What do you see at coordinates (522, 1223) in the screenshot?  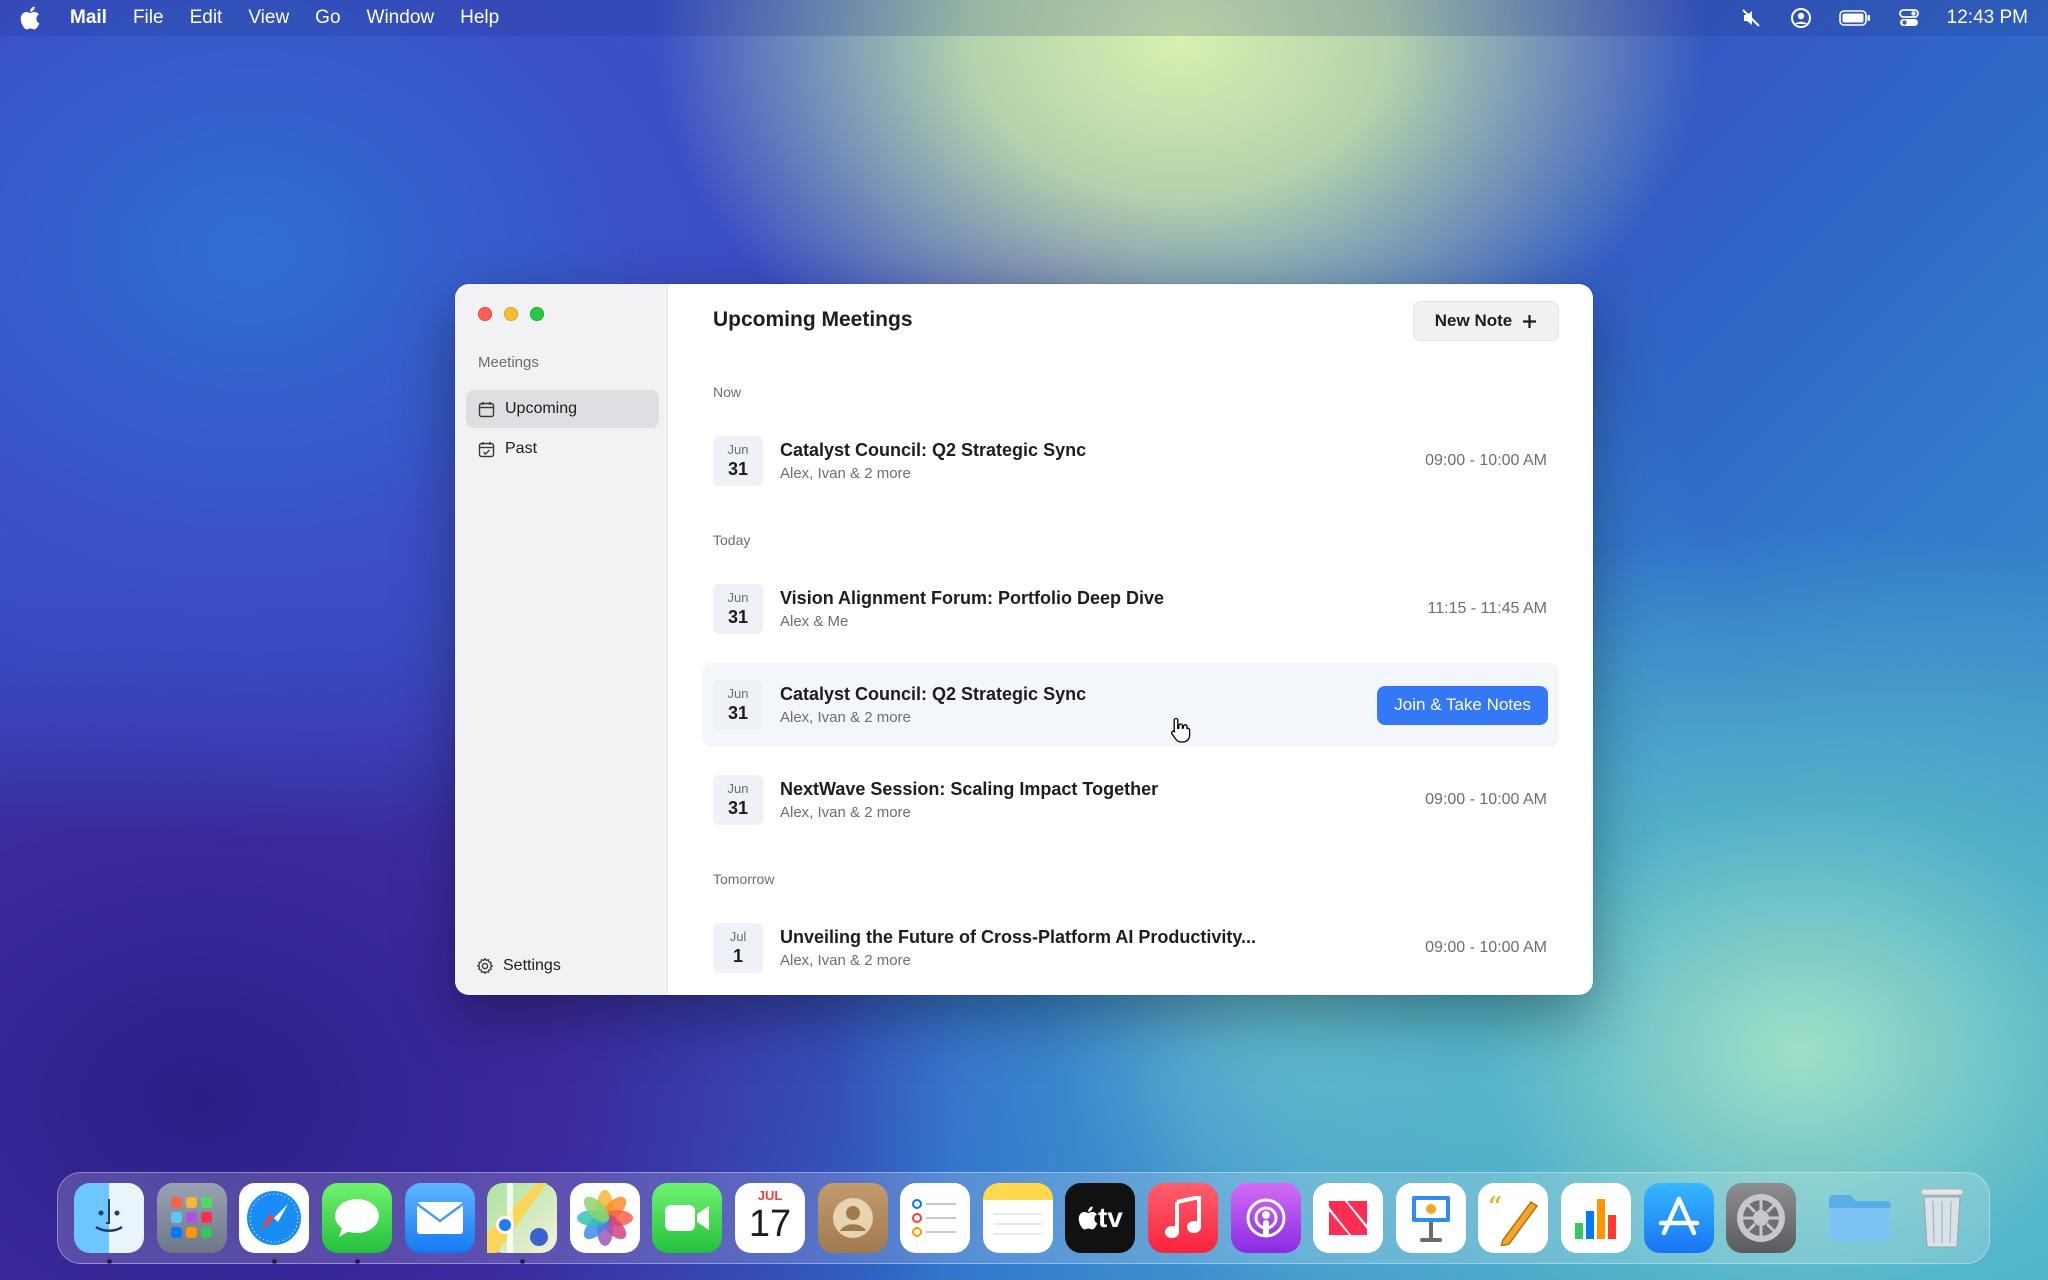 I see `maps-icon` at bounding box center [522, 1223].